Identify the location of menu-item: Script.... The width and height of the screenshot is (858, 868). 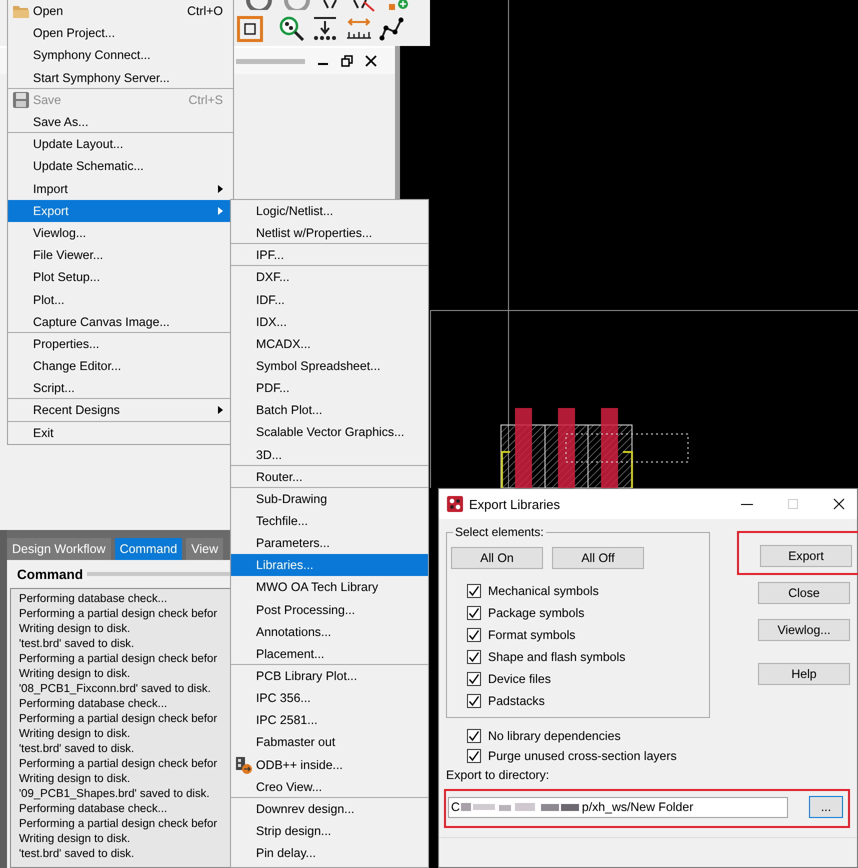
(120, 388).